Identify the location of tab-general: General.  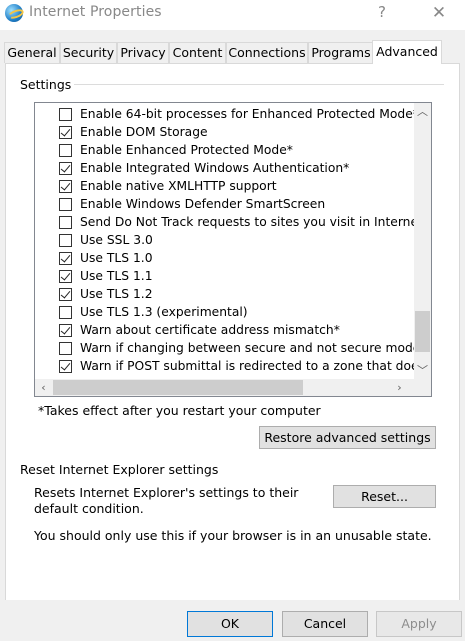
(32, 52).